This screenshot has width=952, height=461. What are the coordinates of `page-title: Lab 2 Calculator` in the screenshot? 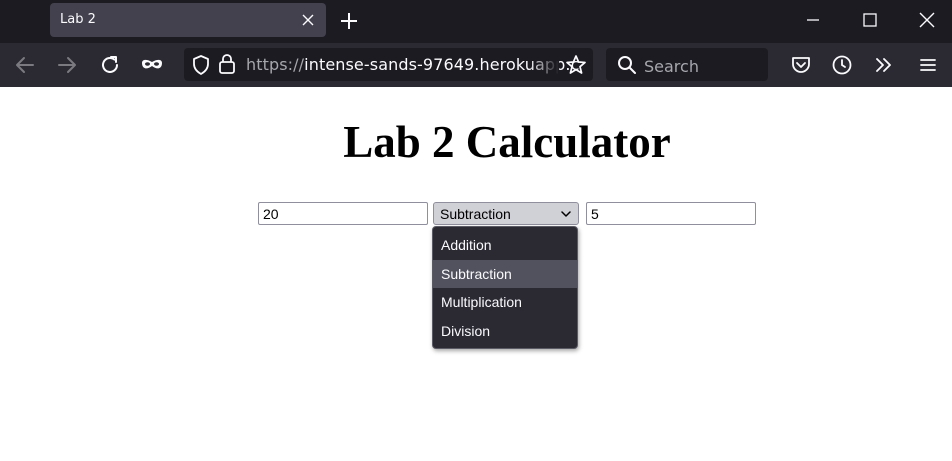 It's located at (507, 142).